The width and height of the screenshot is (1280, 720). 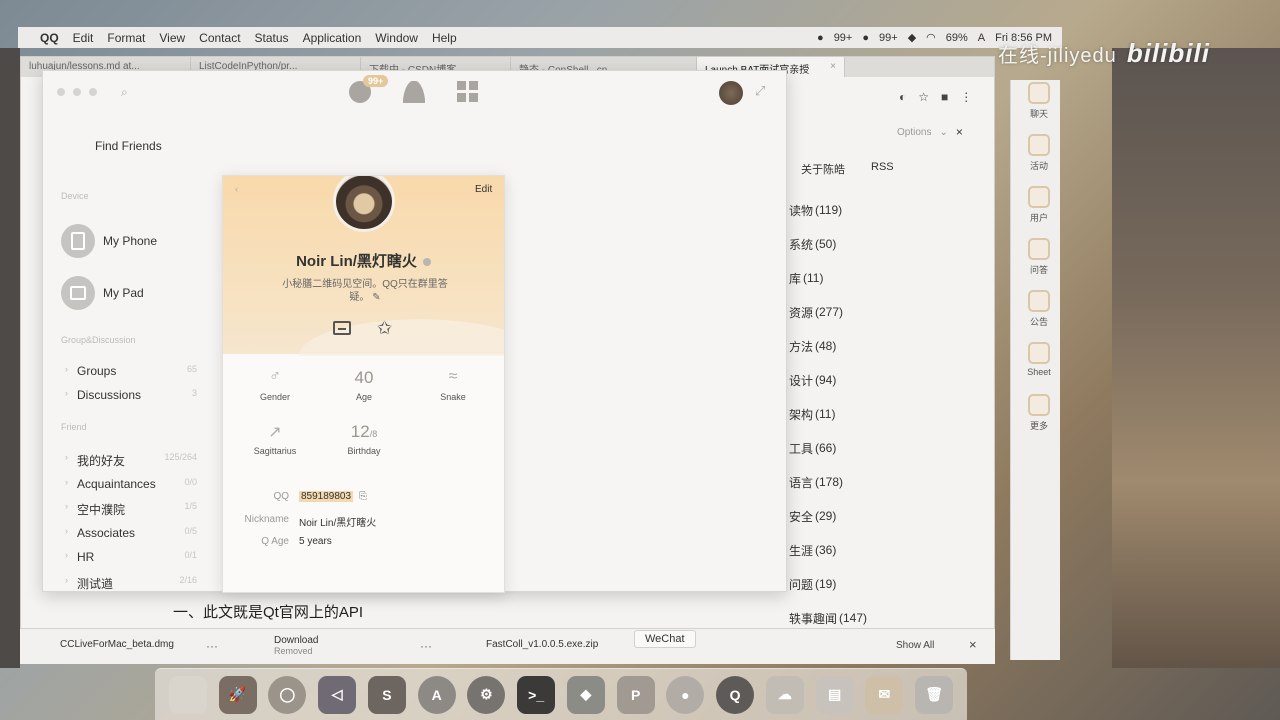 I want to click on menu-status: Status, so click(x=272, y=38).